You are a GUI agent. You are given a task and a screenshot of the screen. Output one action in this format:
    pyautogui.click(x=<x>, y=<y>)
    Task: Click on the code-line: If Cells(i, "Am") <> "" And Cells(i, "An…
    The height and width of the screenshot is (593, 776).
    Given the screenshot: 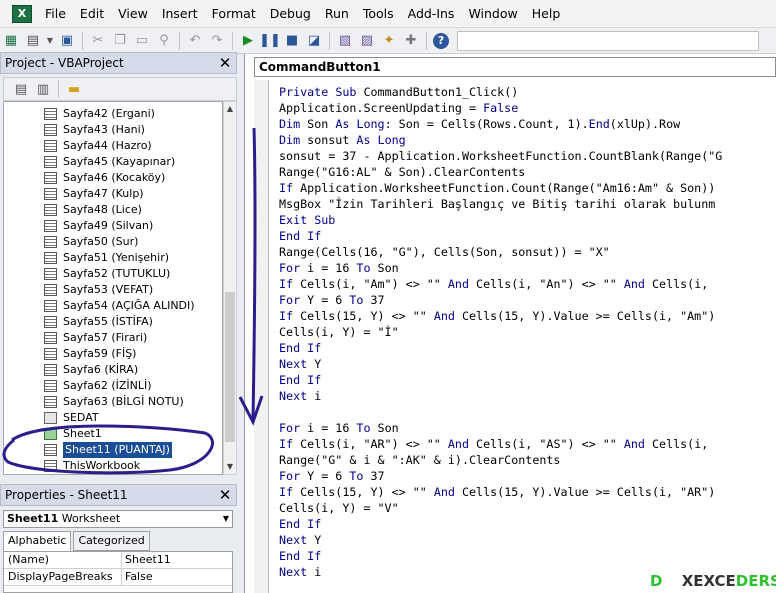 What is the action you would take?
    pyautogui.click(x=500, y=284)
    